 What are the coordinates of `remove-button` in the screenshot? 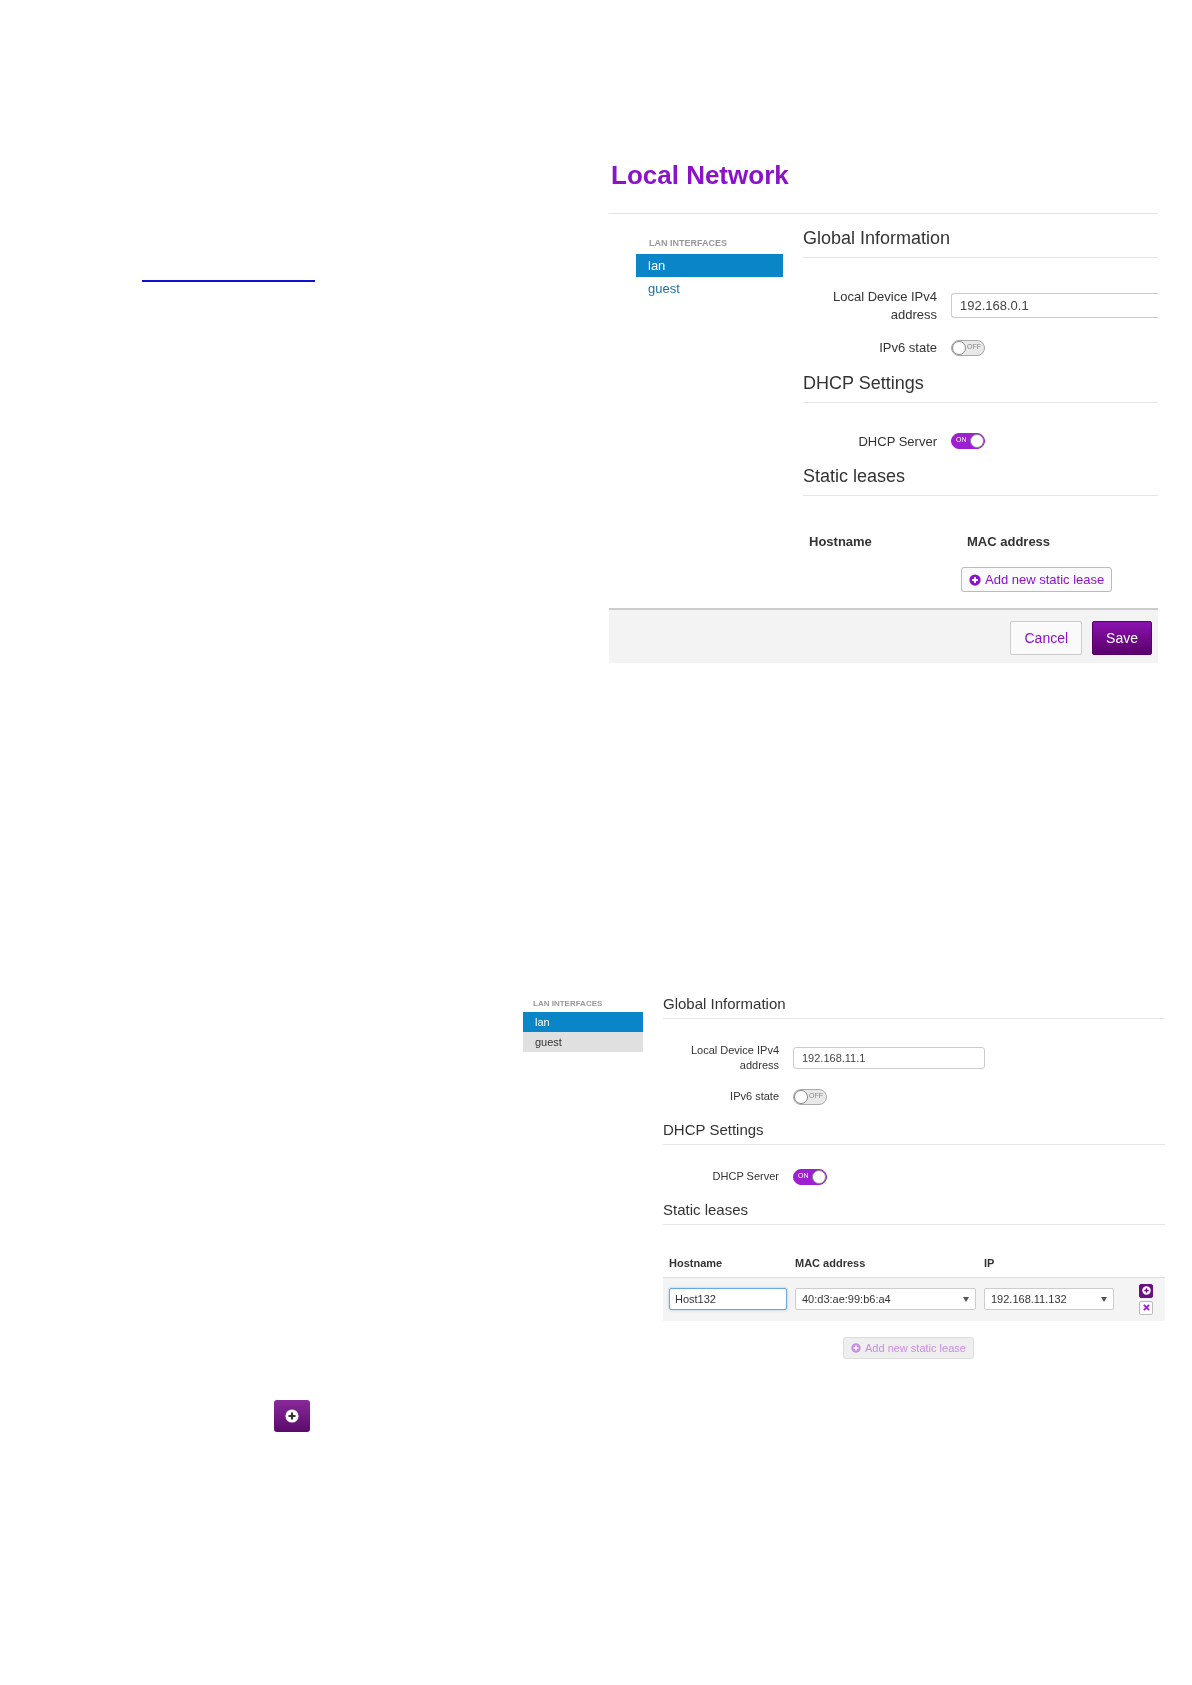 It's located at (1146, 1307).